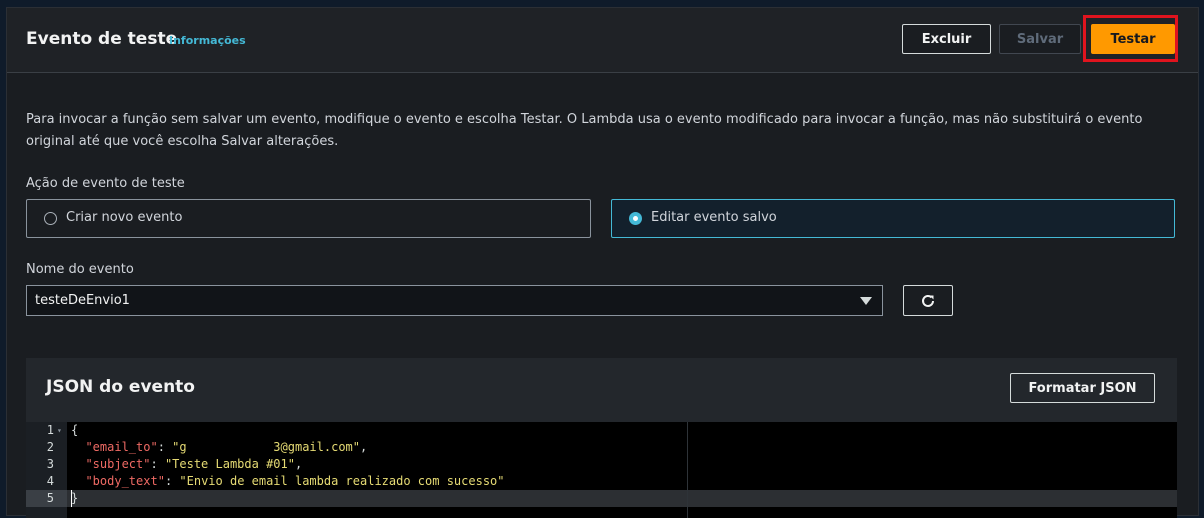 This screenshot has width=1204, height=518. I want to click on line-number: 1, so click(50, 430).